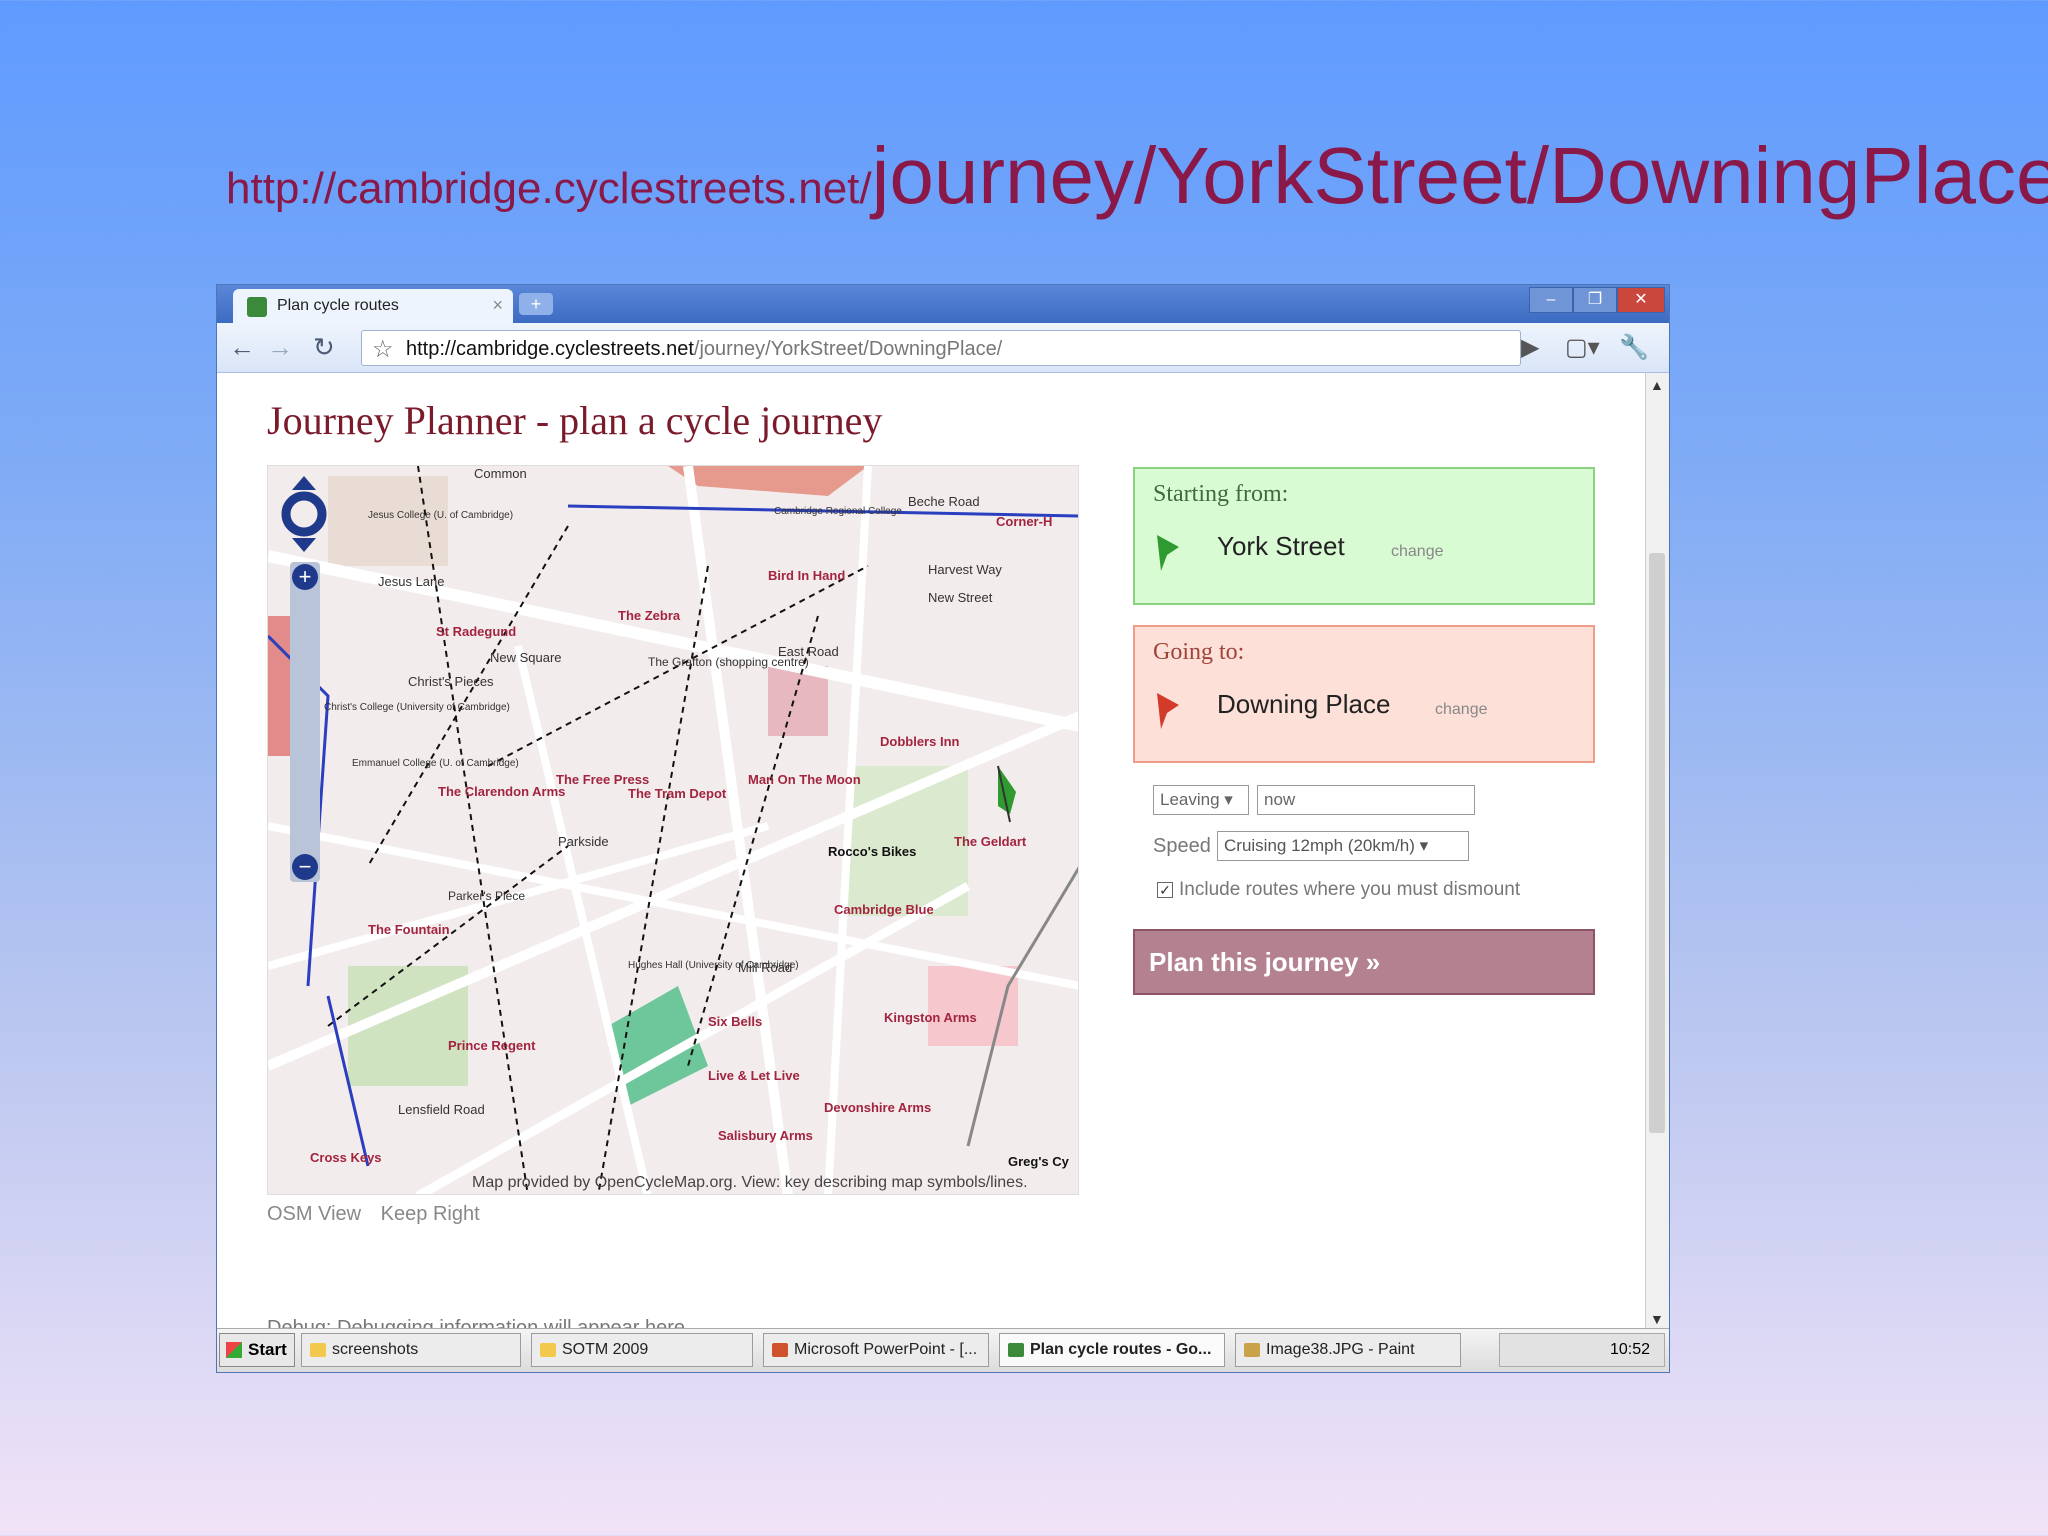 This screenshot has width=2048, height=1536. What do you see at coordinates (848, 349) in the screenshot?
I see `url-path: /journey/YorkStreet/DowningPlace/` at bounding box center [848, 349].